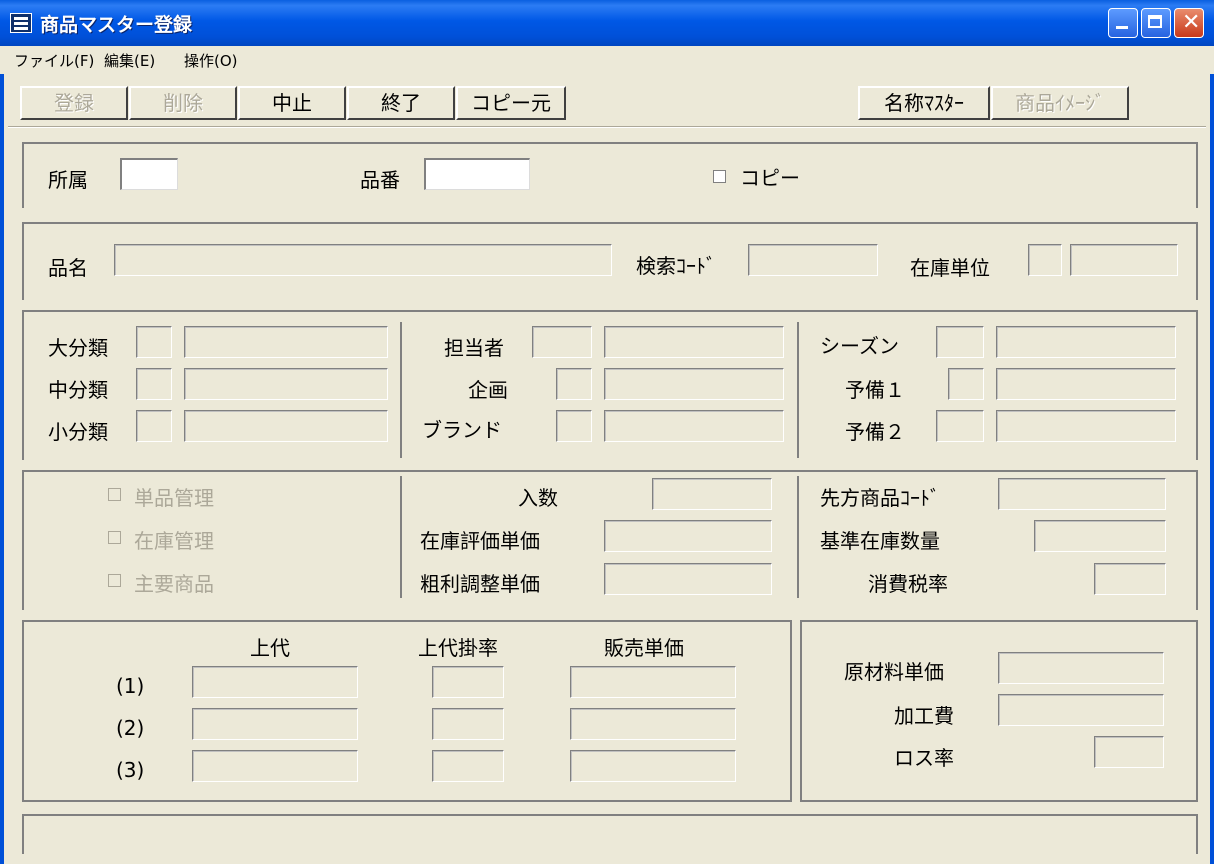 This screenshot has width=1214, height=864. I want to click on season-label: シーズン, so click(859, 346).